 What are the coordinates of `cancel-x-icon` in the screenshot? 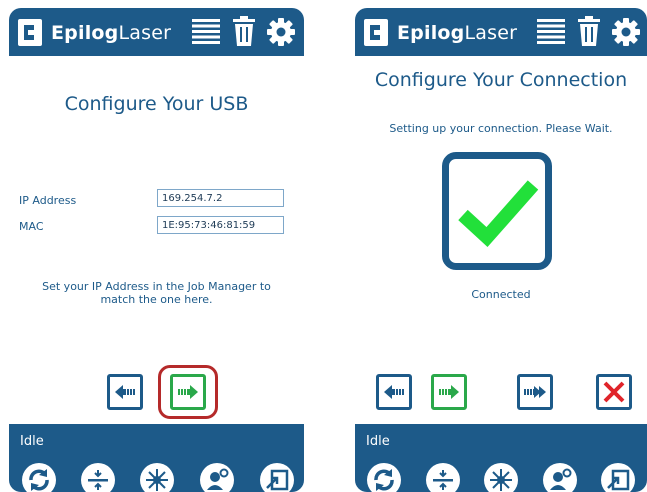 It's located at (614, 392).